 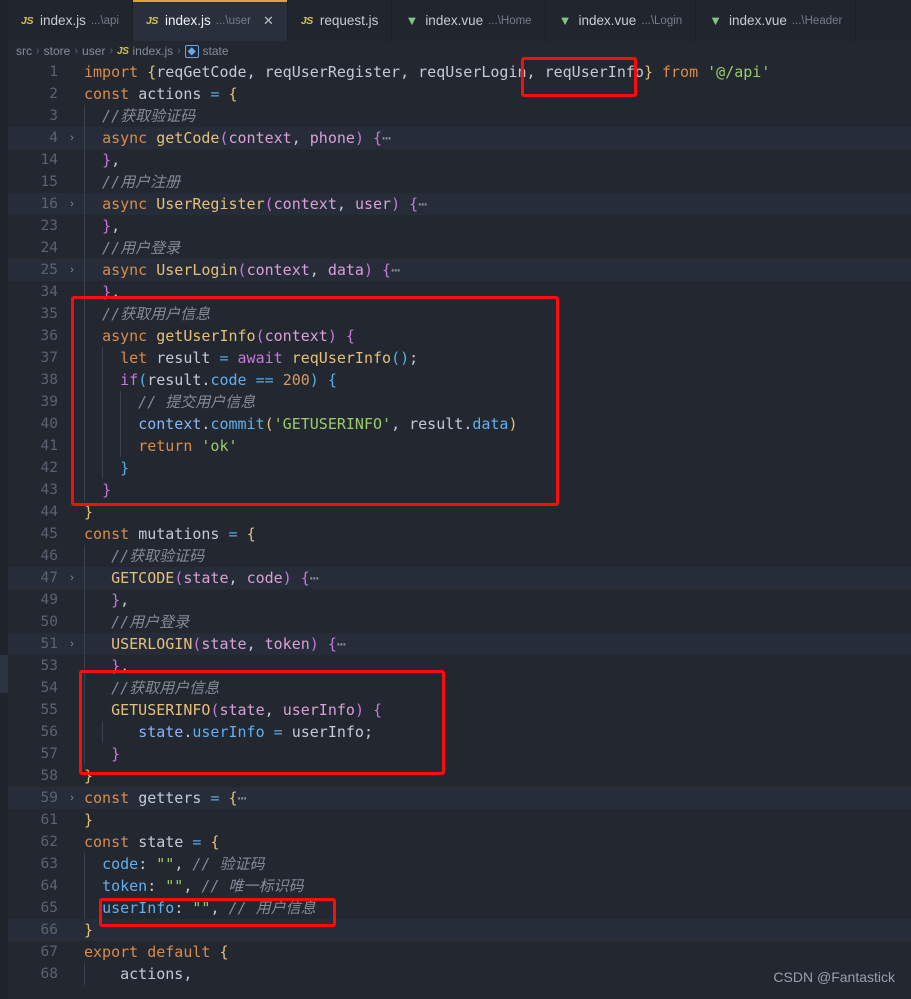 What do you see at coordinates (233, 20) in the screenshot?
I see `tab-filepath: ...\user` at bounding box center [233, 20].